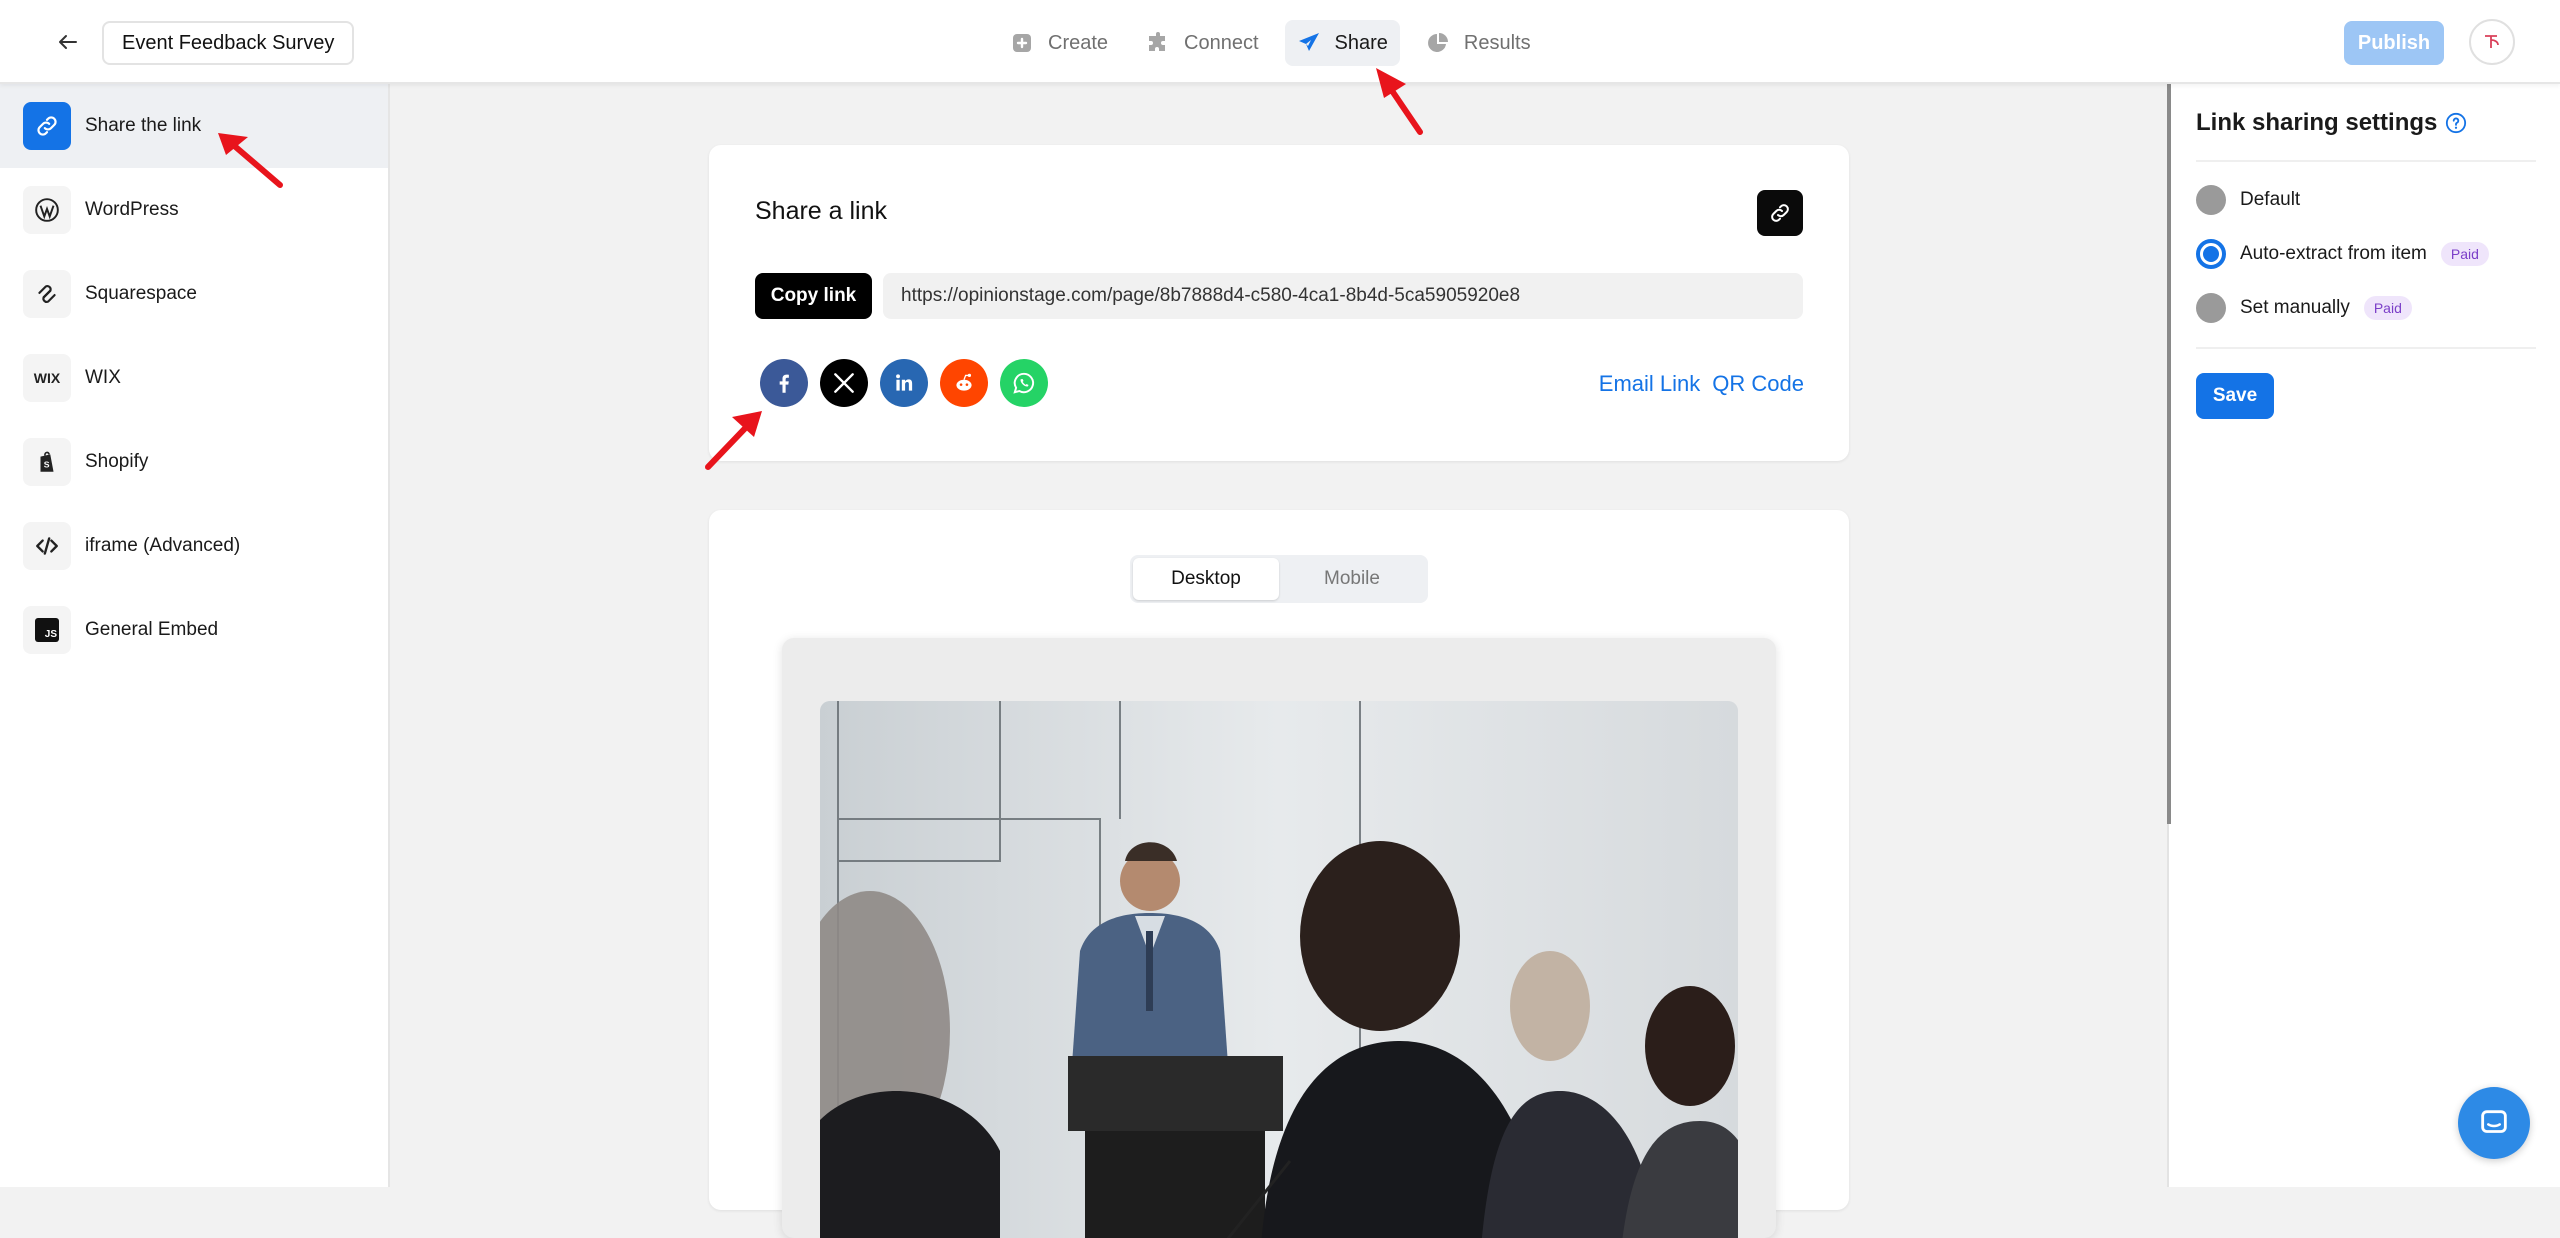 The height and width of the screenshot is (1238, 2560). I want to click on sidebar-item-label: iframe (Advanced), so click(163, 545).